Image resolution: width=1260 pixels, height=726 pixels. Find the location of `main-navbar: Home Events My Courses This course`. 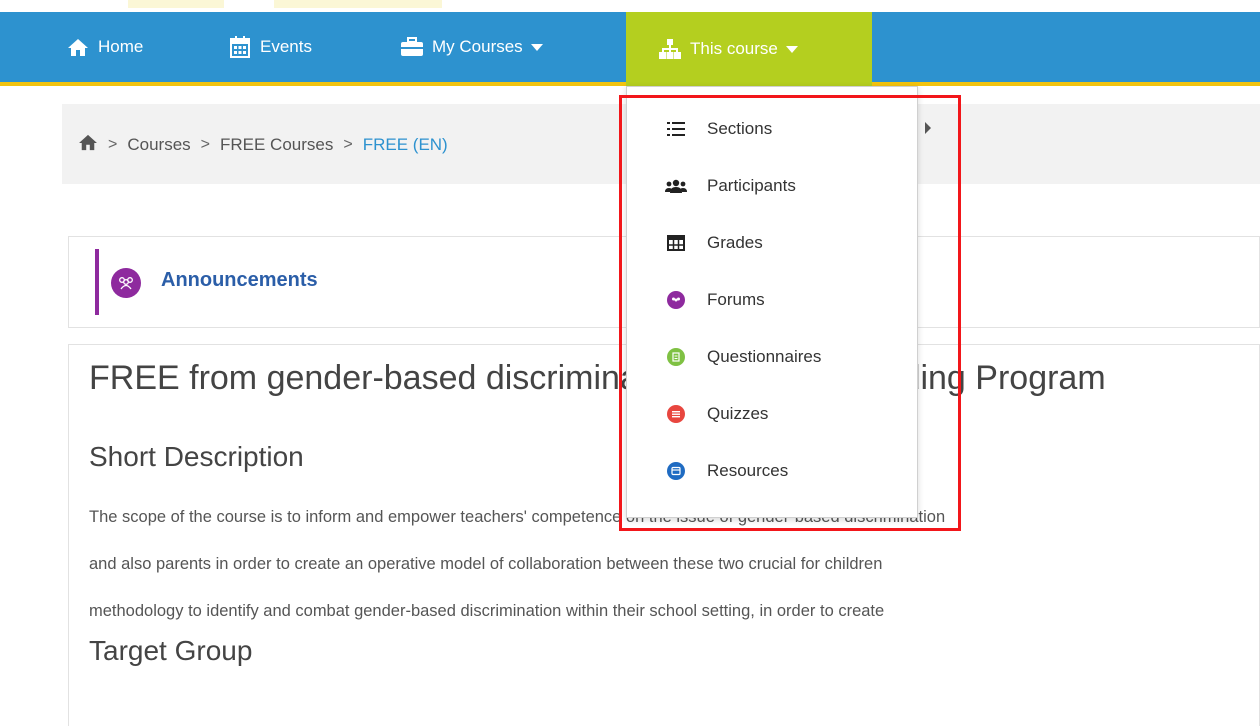

main-navbar: Home Events My Courses This course is located at coordinates (630, 49).